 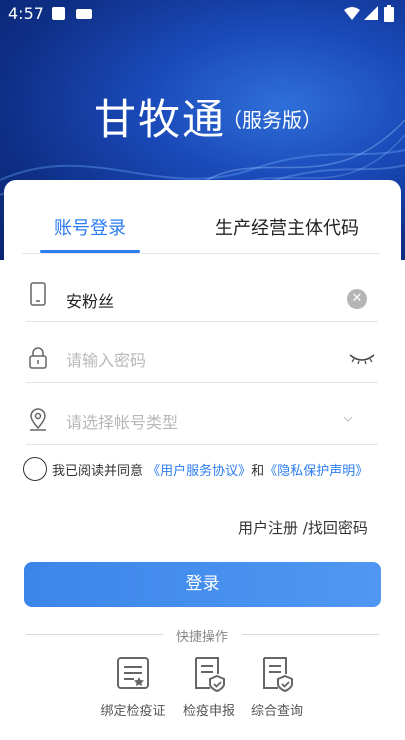 I want to click on location-icon, so click(x=38, y=419).